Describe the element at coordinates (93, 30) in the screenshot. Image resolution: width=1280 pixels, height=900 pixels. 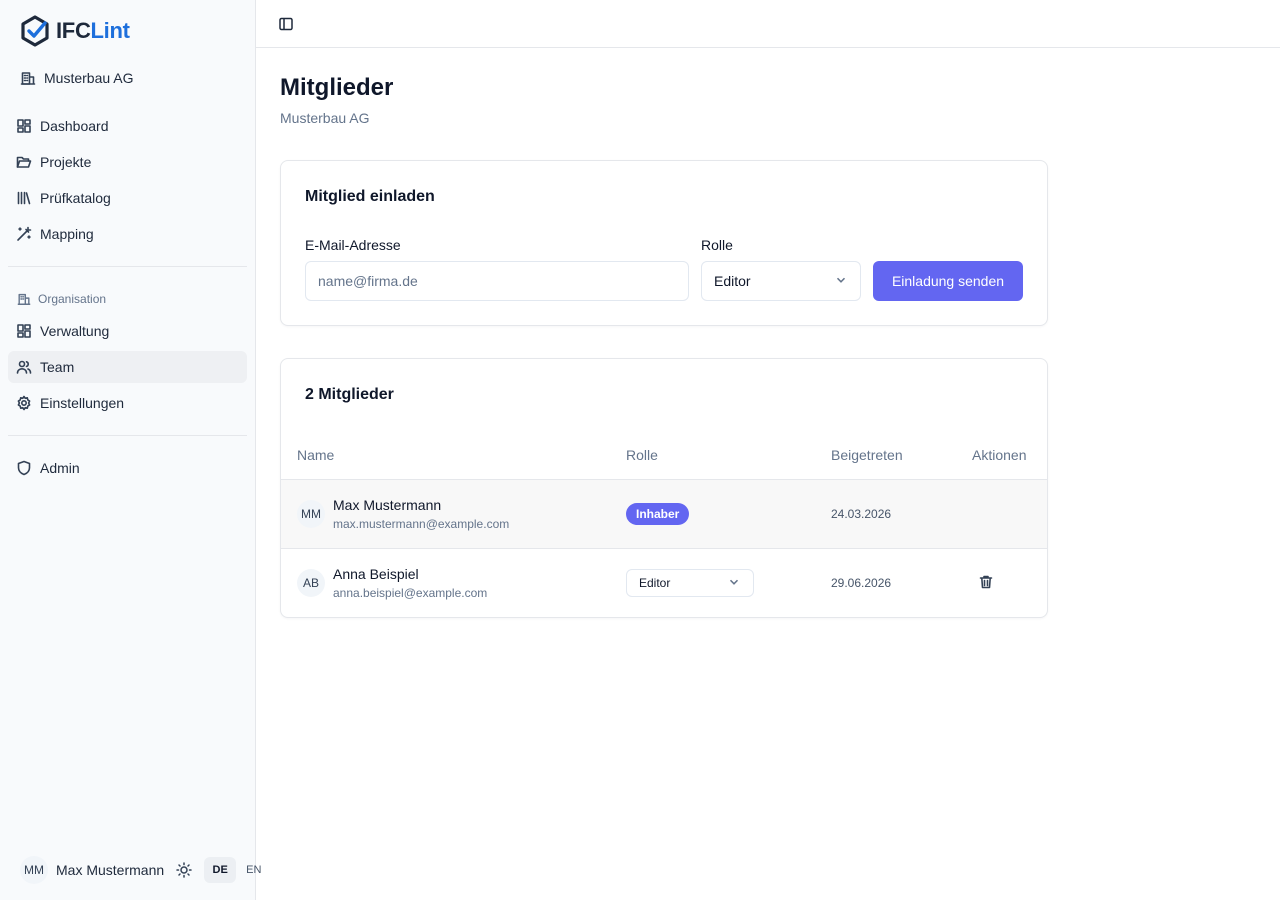
I see `logo-text: IFCLint` at that location.